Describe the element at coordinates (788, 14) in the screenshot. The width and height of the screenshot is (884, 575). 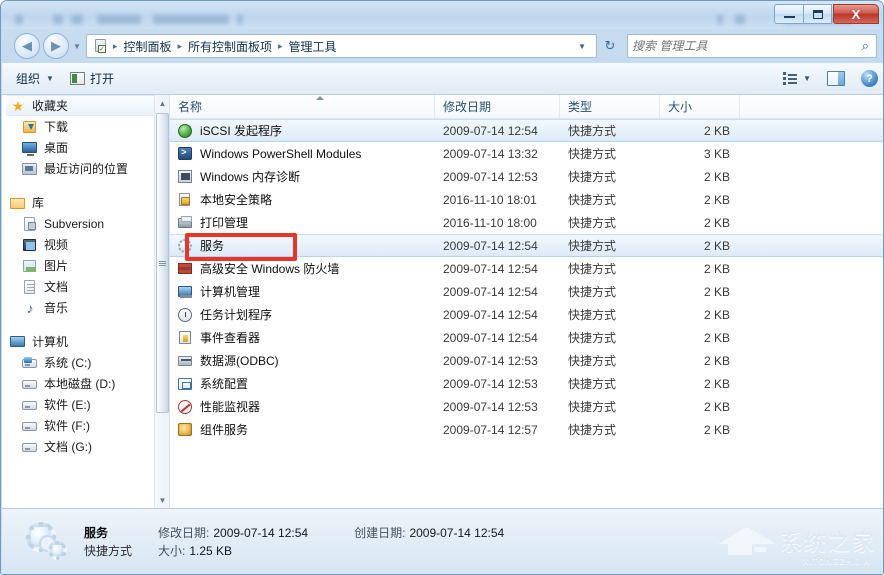
I see `minimize-button` at that location.